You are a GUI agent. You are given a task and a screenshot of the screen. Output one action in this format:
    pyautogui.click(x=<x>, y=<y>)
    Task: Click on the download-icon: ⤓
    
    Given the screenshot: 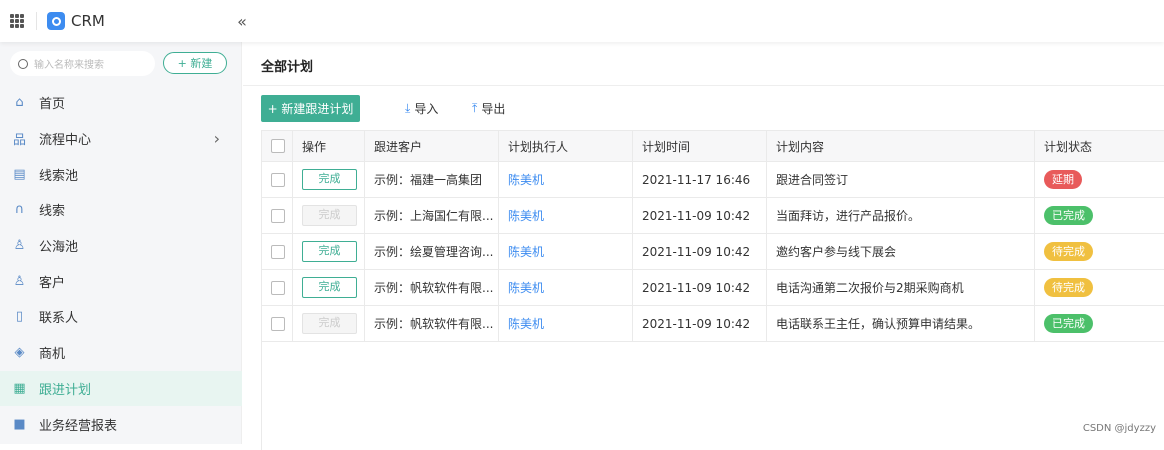 What is the action you would take?
    pyautogui.click(x=407, y=108)
    